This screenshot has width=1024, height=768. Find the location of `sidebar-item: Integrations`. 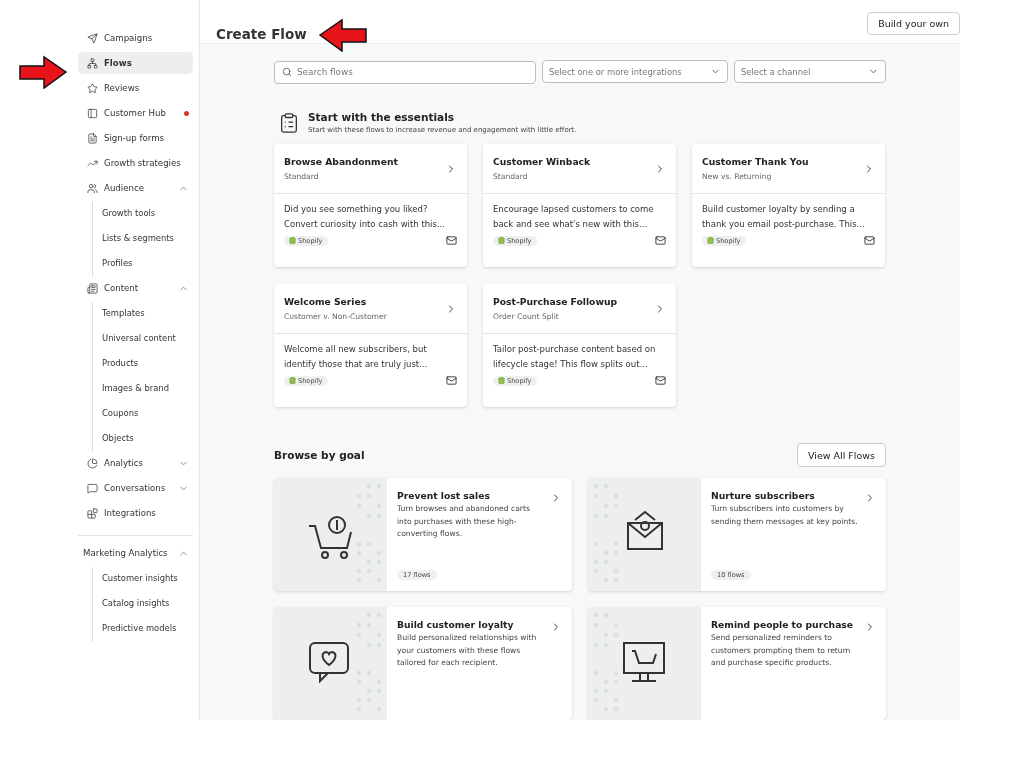

sidebar-item: Integrations is located at coordinates (135, 513).